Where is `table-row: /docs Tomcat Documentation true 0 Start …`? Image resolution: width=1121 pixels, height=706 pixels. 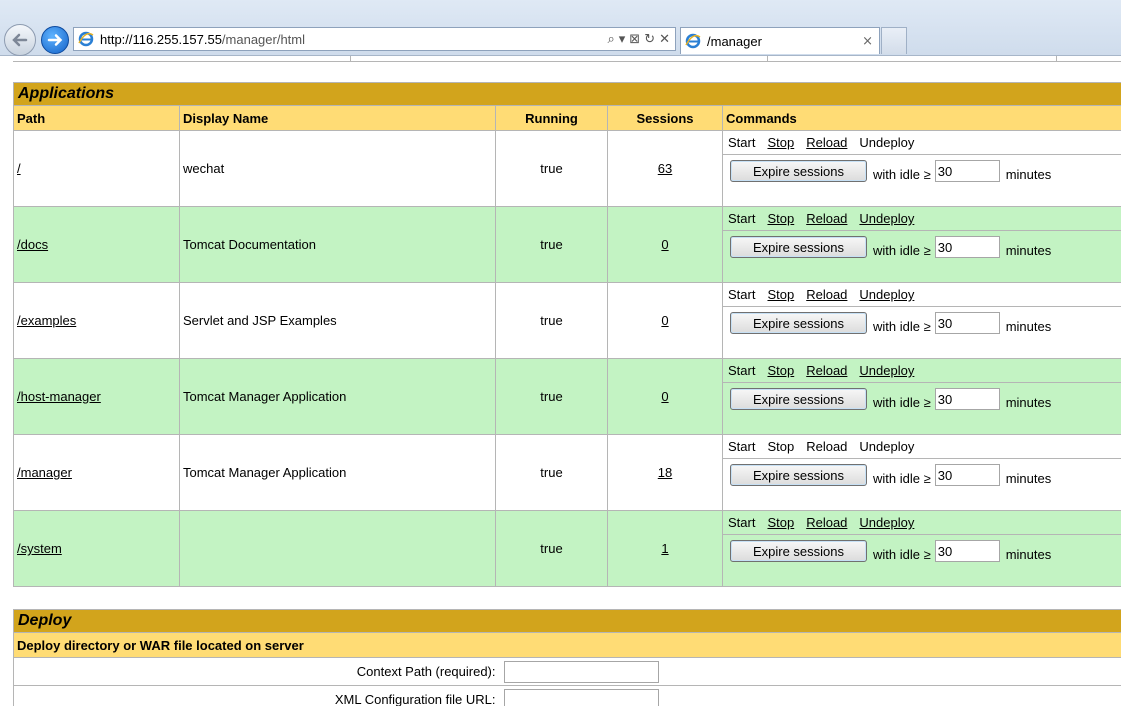
table-row: /docs Tomcat Documentation true 0 Start … is located at coordinates (567, 244).